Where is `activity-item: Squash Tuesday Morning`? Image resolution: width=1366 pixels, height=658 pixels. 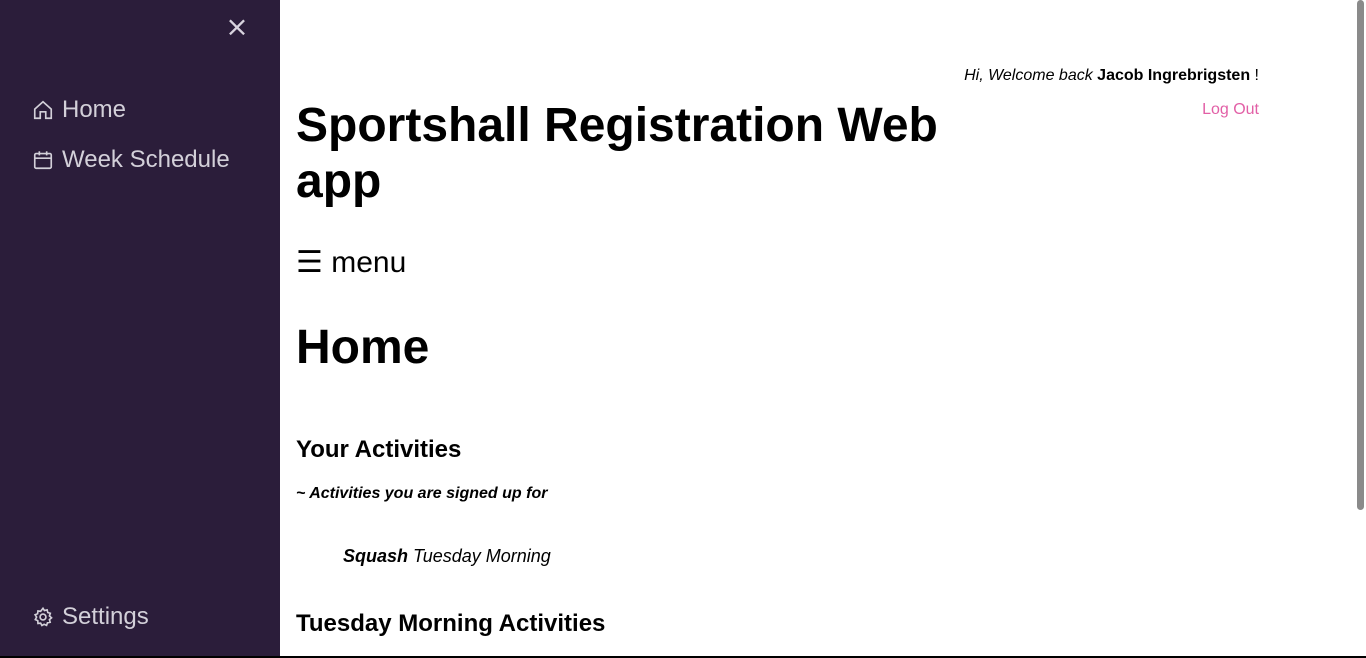
activity-item: Squash Tuesday Morning is located at coordinates (447, 556).